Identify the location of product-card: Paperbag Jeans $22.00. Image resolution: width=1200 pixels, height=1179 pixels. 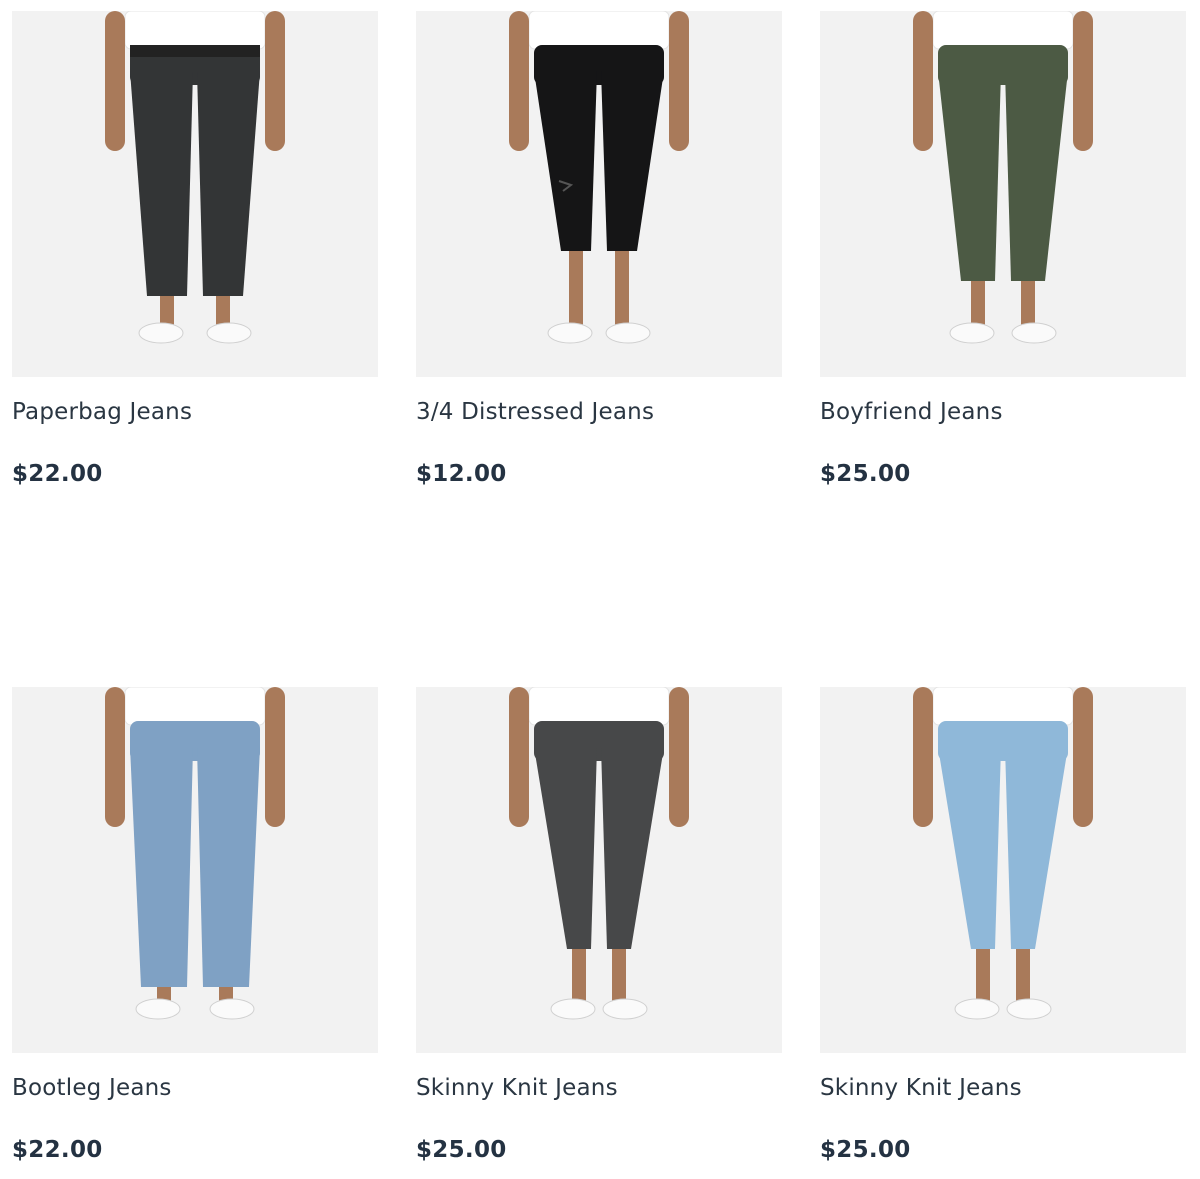
(195, 249).